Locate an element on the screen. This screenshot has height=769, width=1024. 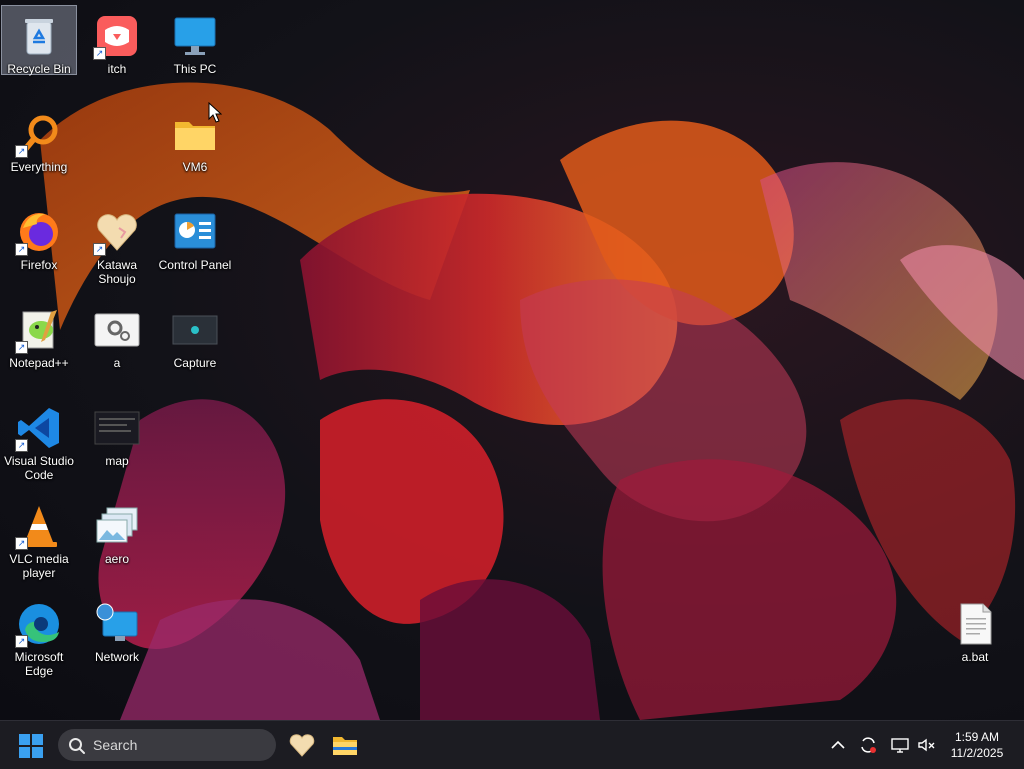
desktop-icon-microsoft-edge: ↗ Microsoft Edge is located at coordinates (39, 636).